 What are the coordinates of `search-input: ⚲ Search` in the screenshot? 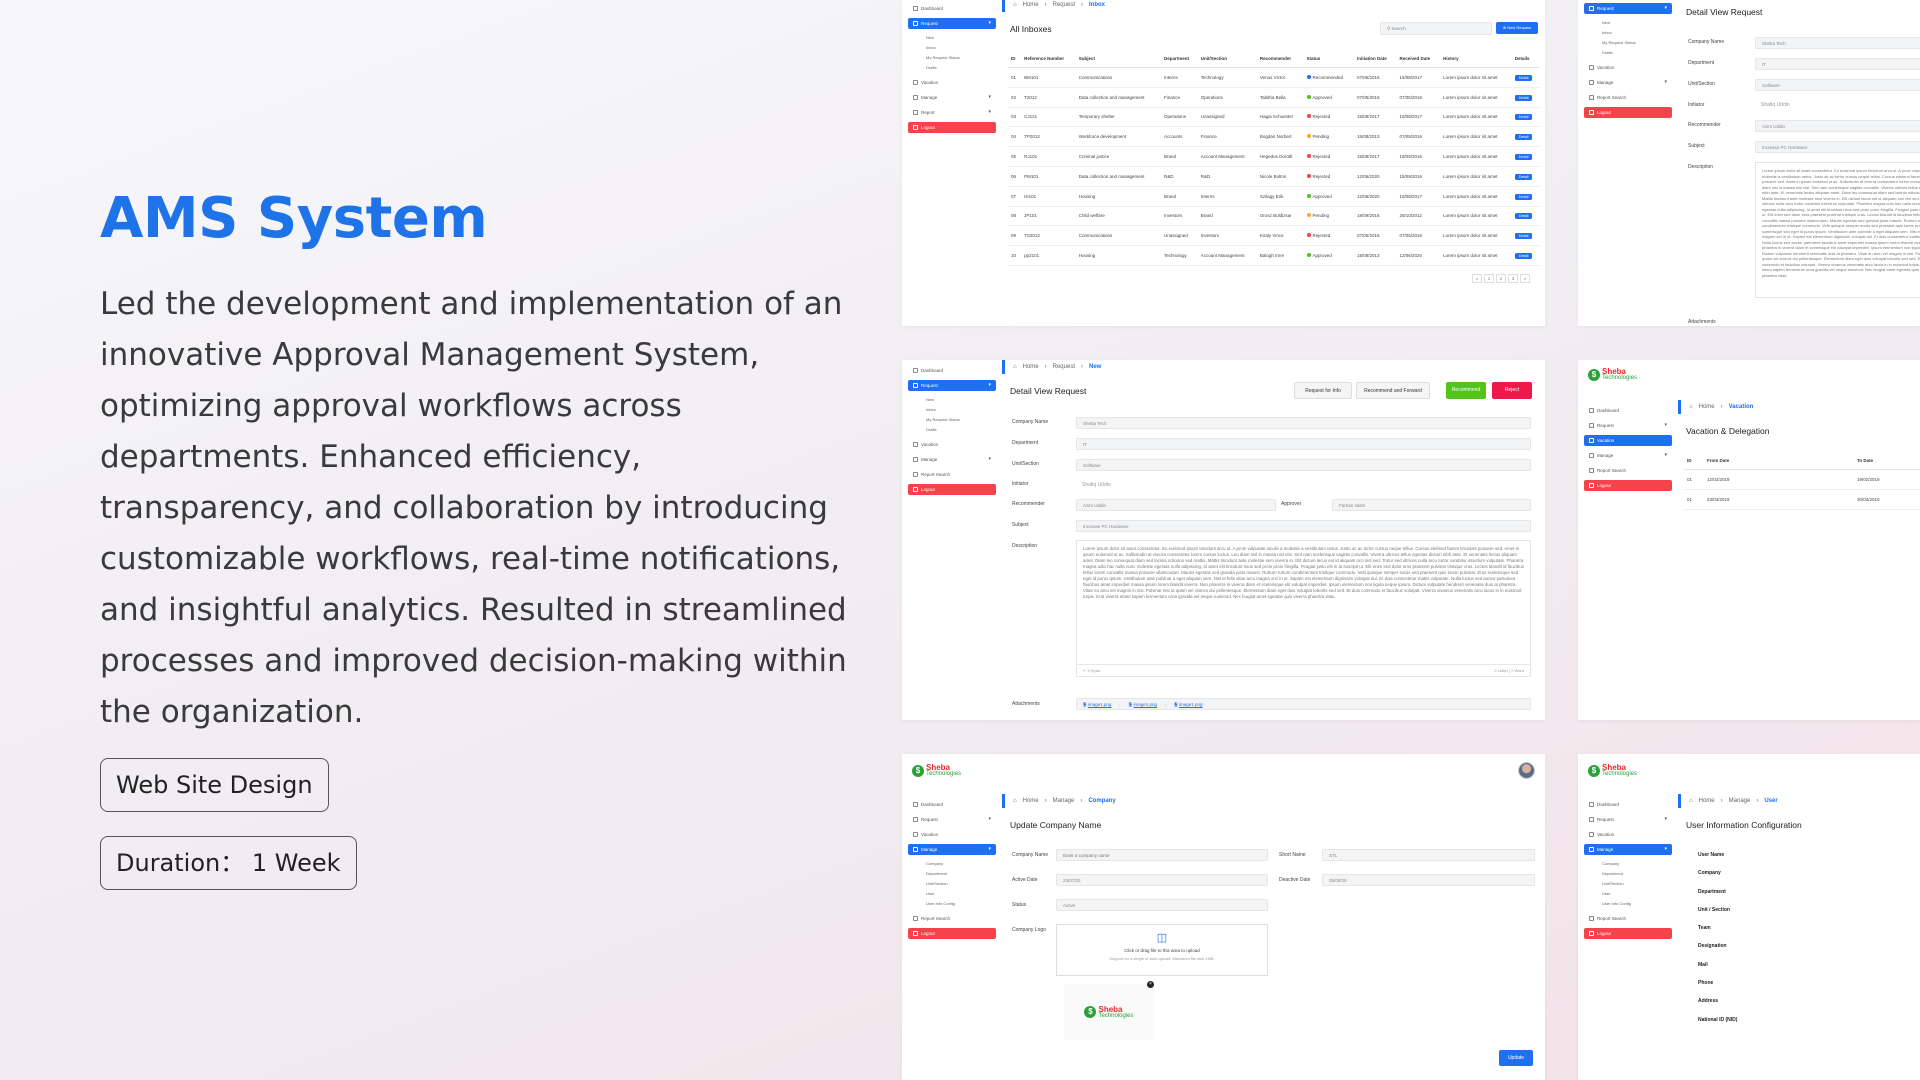 It's located at (1436, 28).